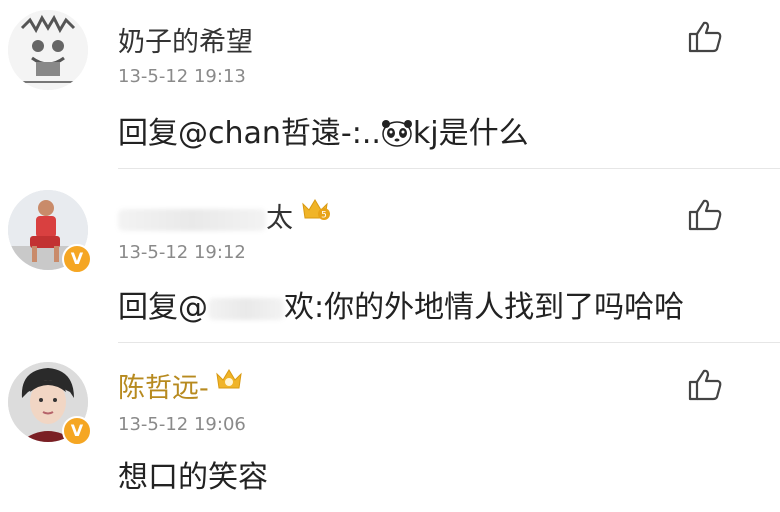 The width and height of the screenshot is (780, 512). I want to click on comment-text-suffix: 欢:你的外地情人找到了吗哈哈, so click(484, 307).